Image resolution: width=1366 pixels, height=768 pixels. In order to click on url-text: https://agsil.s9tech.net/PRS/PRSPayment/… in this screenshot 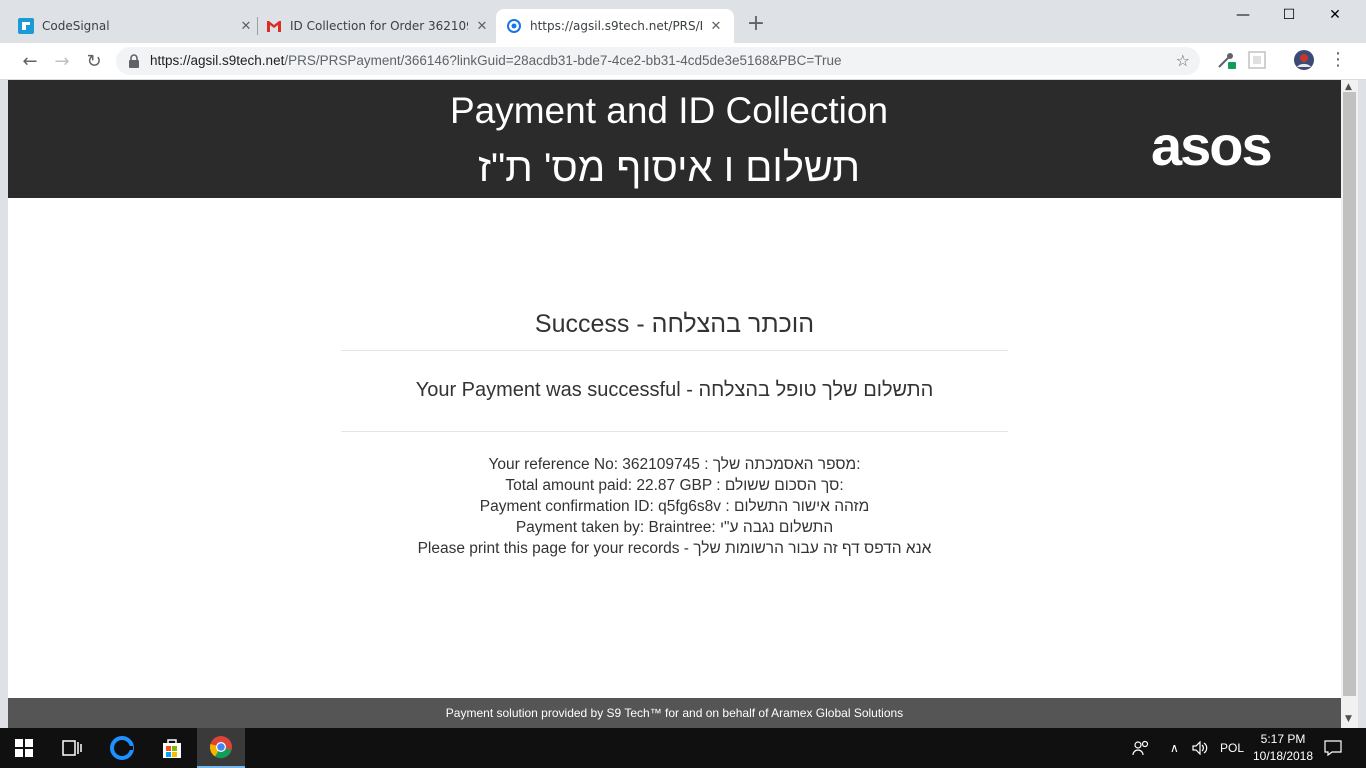, I will do `click(495, 60)`.